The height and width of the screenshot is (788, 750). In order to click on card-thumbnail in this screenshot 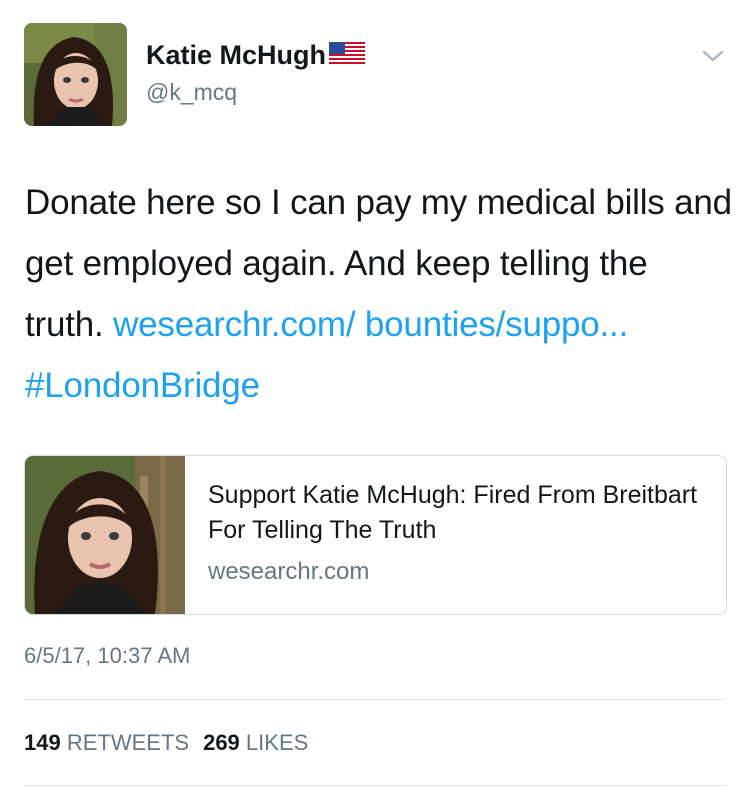, I will do `click(105, 535)`.